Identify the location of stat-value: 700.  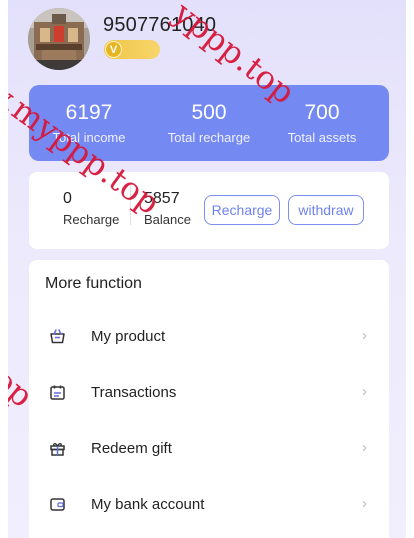
(322, 112).